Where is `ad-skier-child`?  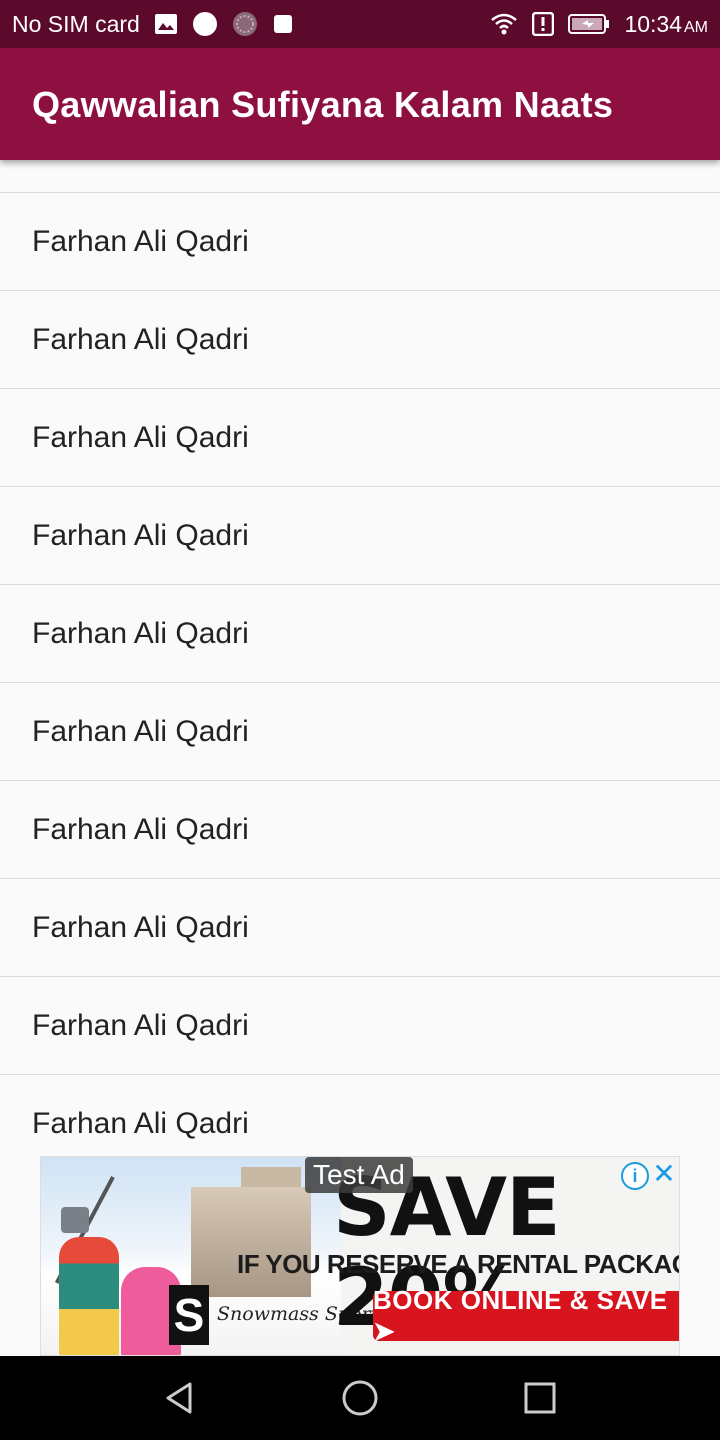 ad-skier-child is located at coordinates (89, 1296).